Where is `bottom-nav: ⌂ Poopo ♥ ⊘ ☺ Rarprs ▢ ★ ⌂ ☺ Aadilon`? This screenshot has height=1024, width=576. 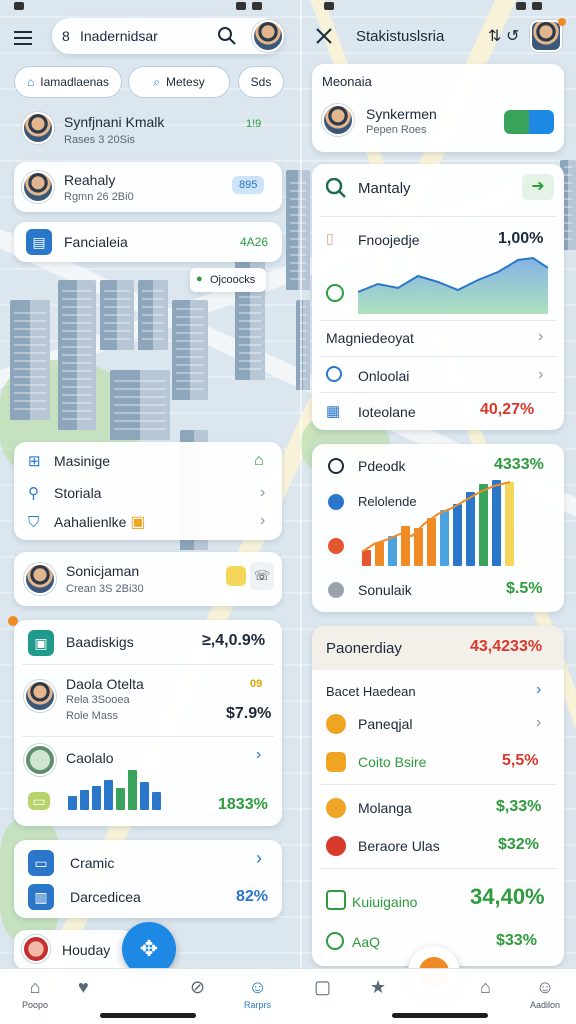 bottom-nav: ⌂ Poopo ♥ ⊘ ☺ Rarprs ▢ ★ ⌂ ☺ Aadilon is located at coordinates (288, 996).